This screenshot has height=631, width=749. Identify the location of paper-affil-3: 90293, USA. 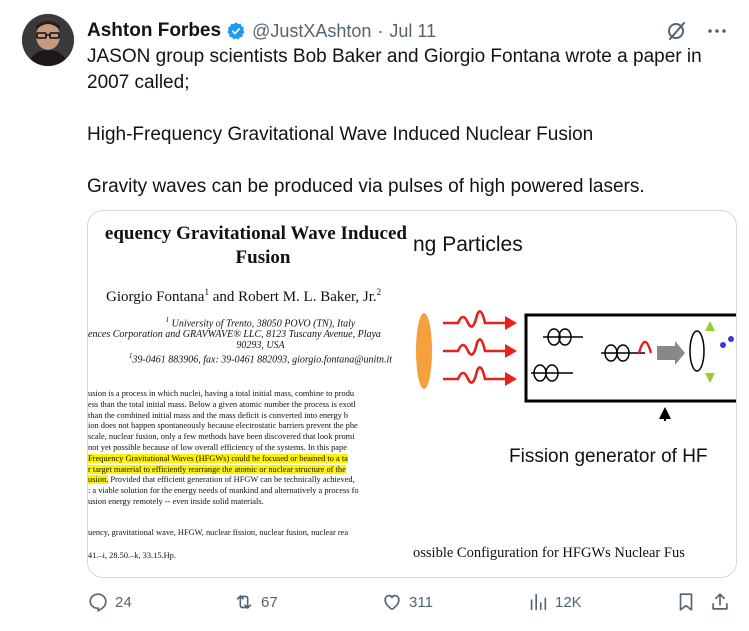
(260, 346).